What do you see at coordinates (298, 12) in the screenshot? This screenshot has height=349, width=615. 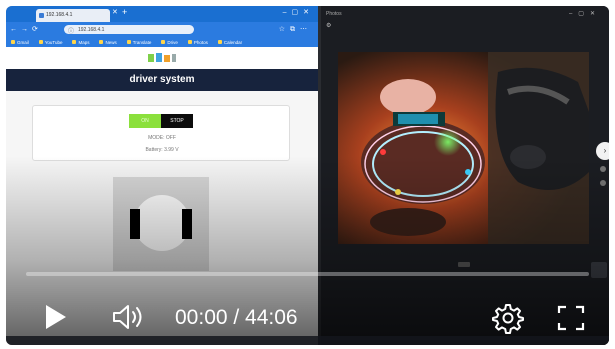 I see `window-controls: –▢✕` at bounding box center [298, 12].